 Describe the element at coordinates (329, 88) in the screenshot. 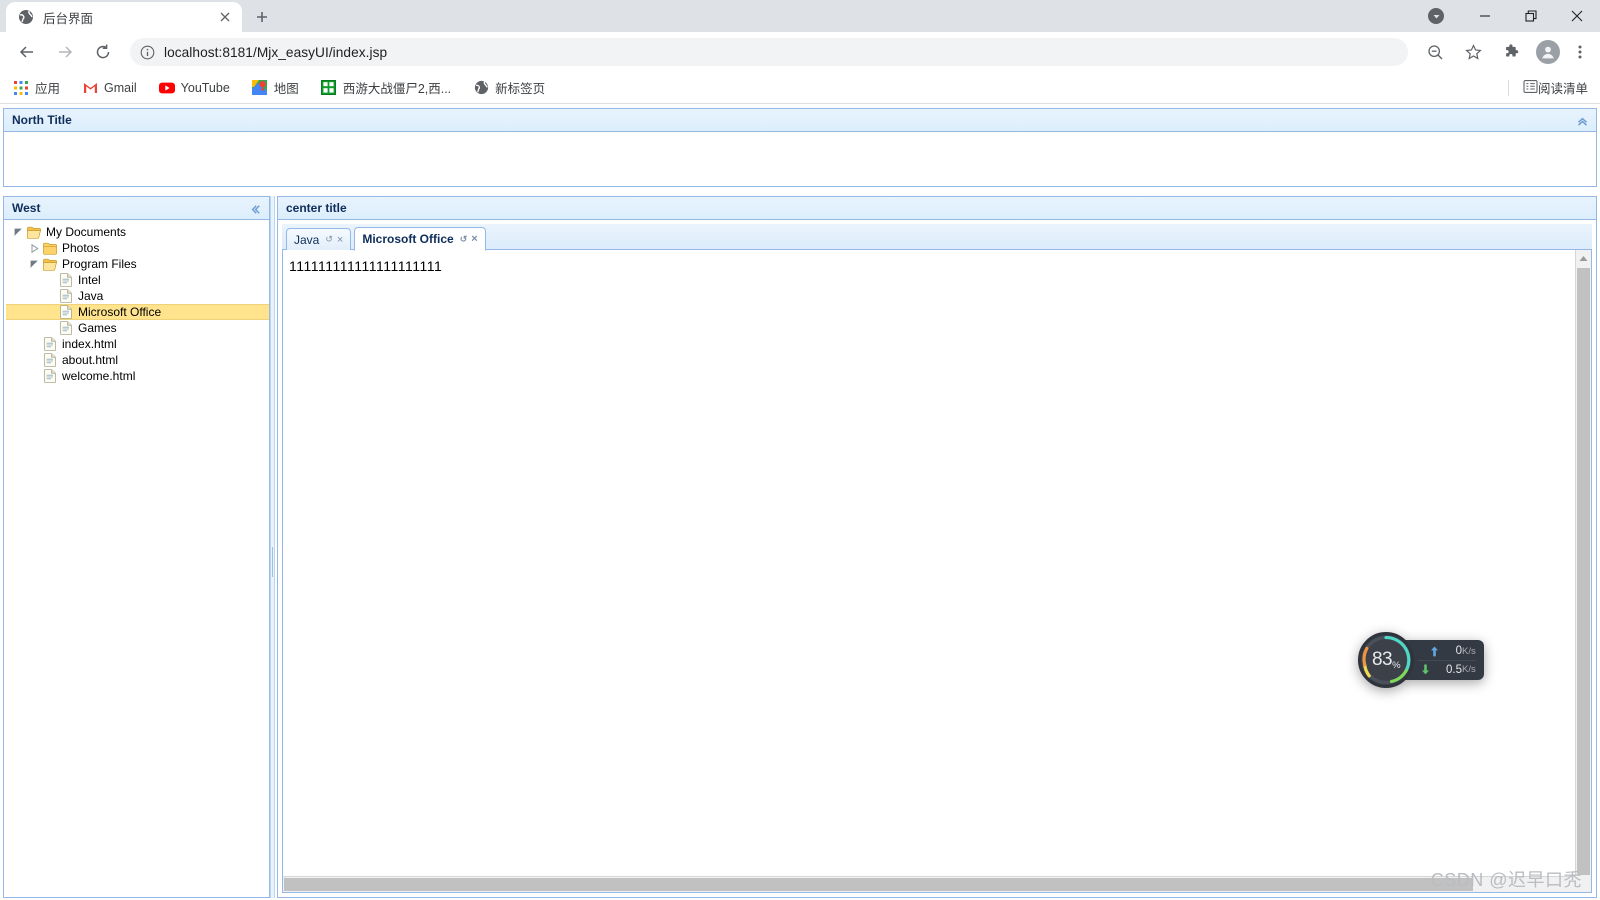

I see `game-site-icon` at that location.